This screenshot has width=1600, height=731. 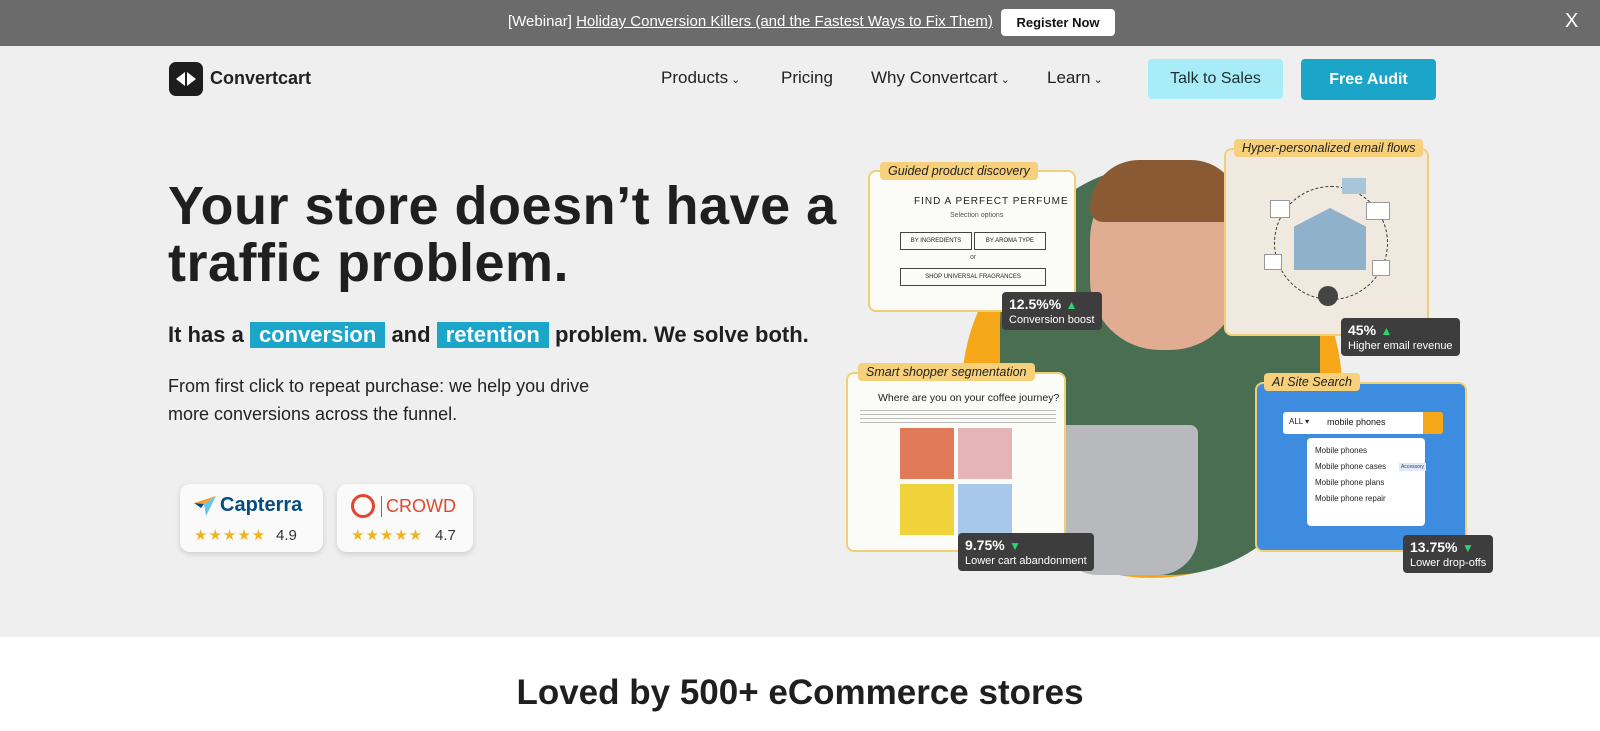 I want to click on search-query: mobile phones, so click(x=1356, y=422).